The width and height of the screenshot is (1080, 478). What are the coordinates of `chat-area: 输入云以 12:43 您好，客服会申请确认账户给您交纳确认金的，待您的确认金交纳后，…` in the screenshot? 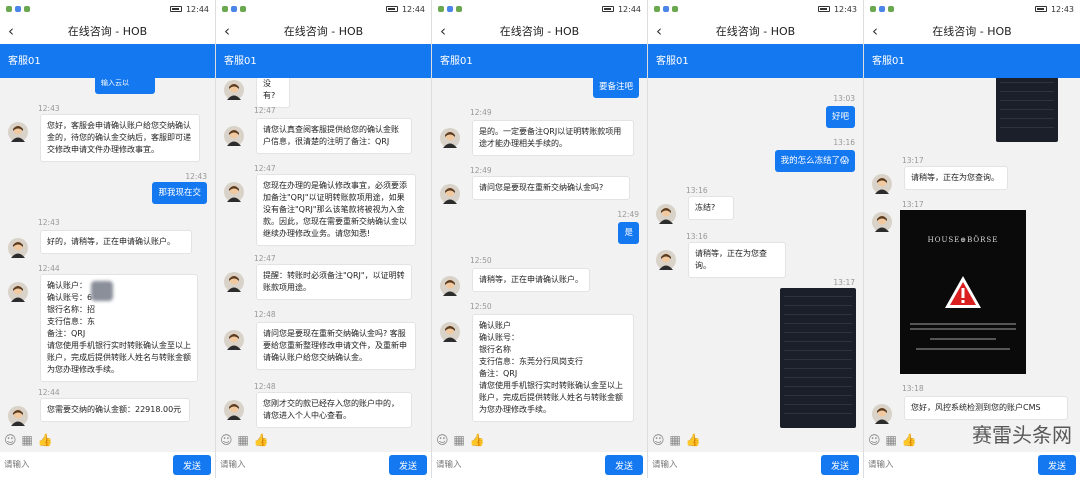 It's located at (107, 253).